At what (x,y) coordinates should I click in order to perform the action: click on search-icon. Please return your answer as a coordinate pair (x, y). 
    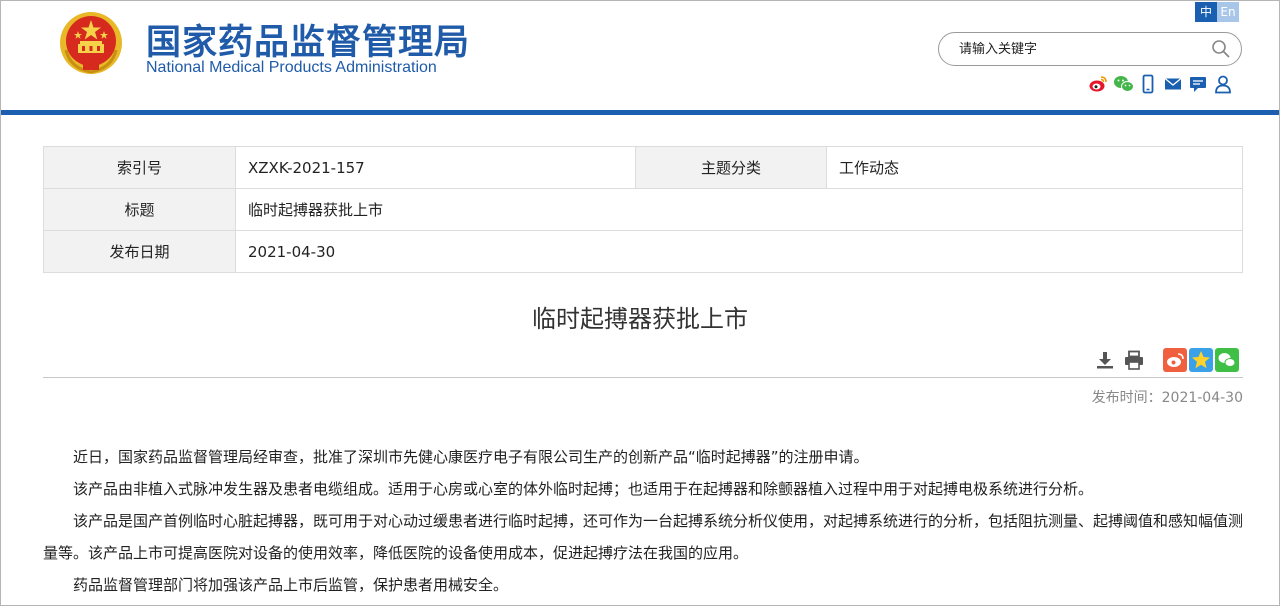
    Looking at the image, I should click on (1221, 49).